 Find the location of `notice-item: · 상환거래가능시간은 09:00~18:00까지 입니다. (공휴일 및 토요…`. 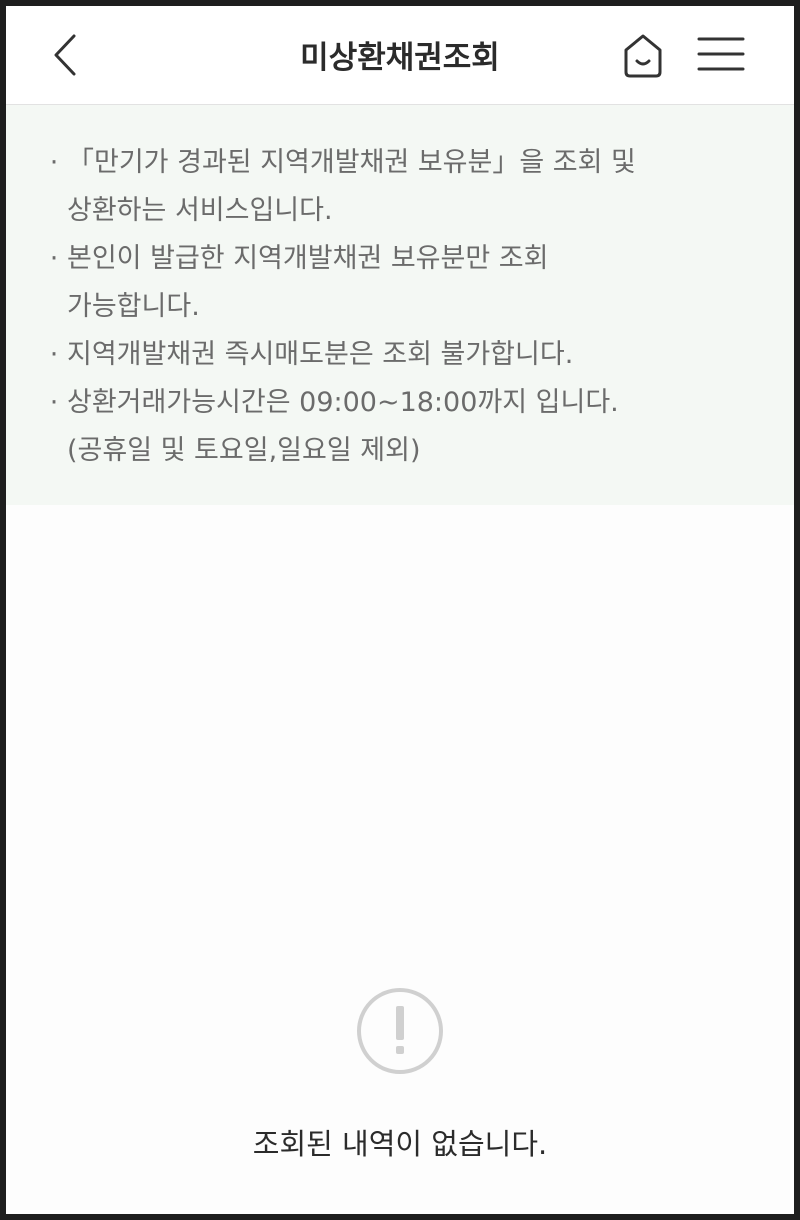

notice-item: · 상환거래가능시간은 09:00~18:00까지 입니다. (공휴일 및 토요… is located at coordinates (400, 427).